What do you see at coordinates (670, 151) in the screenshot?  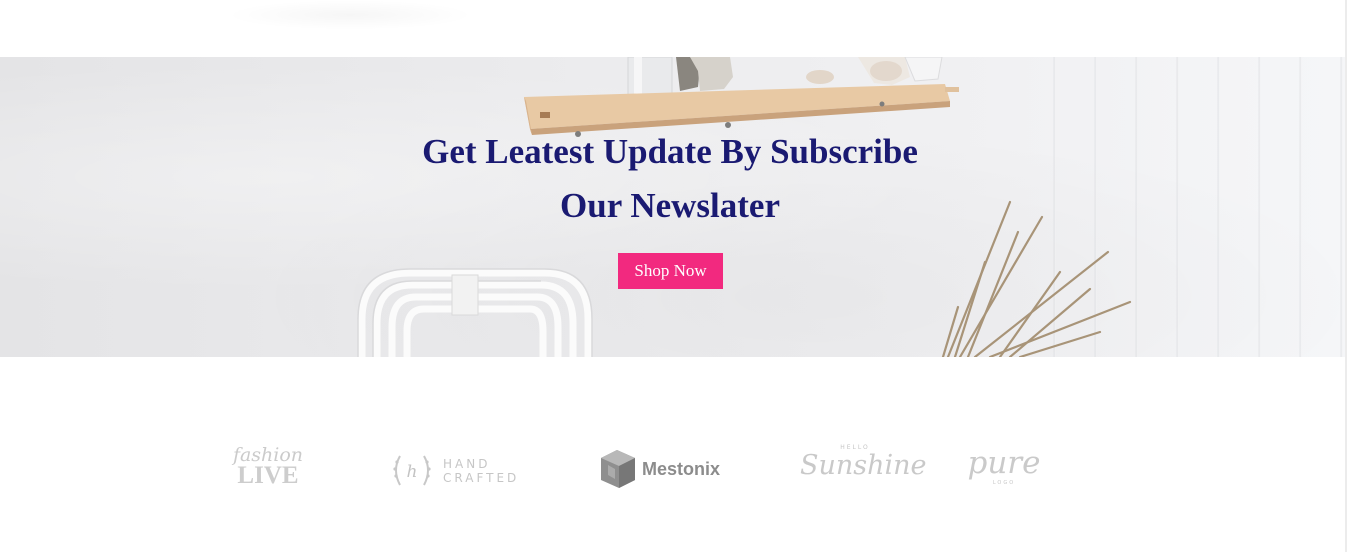 I see `headline-line-1: Get Leatest Update By Subscribe` at bounding box center [670, 151].